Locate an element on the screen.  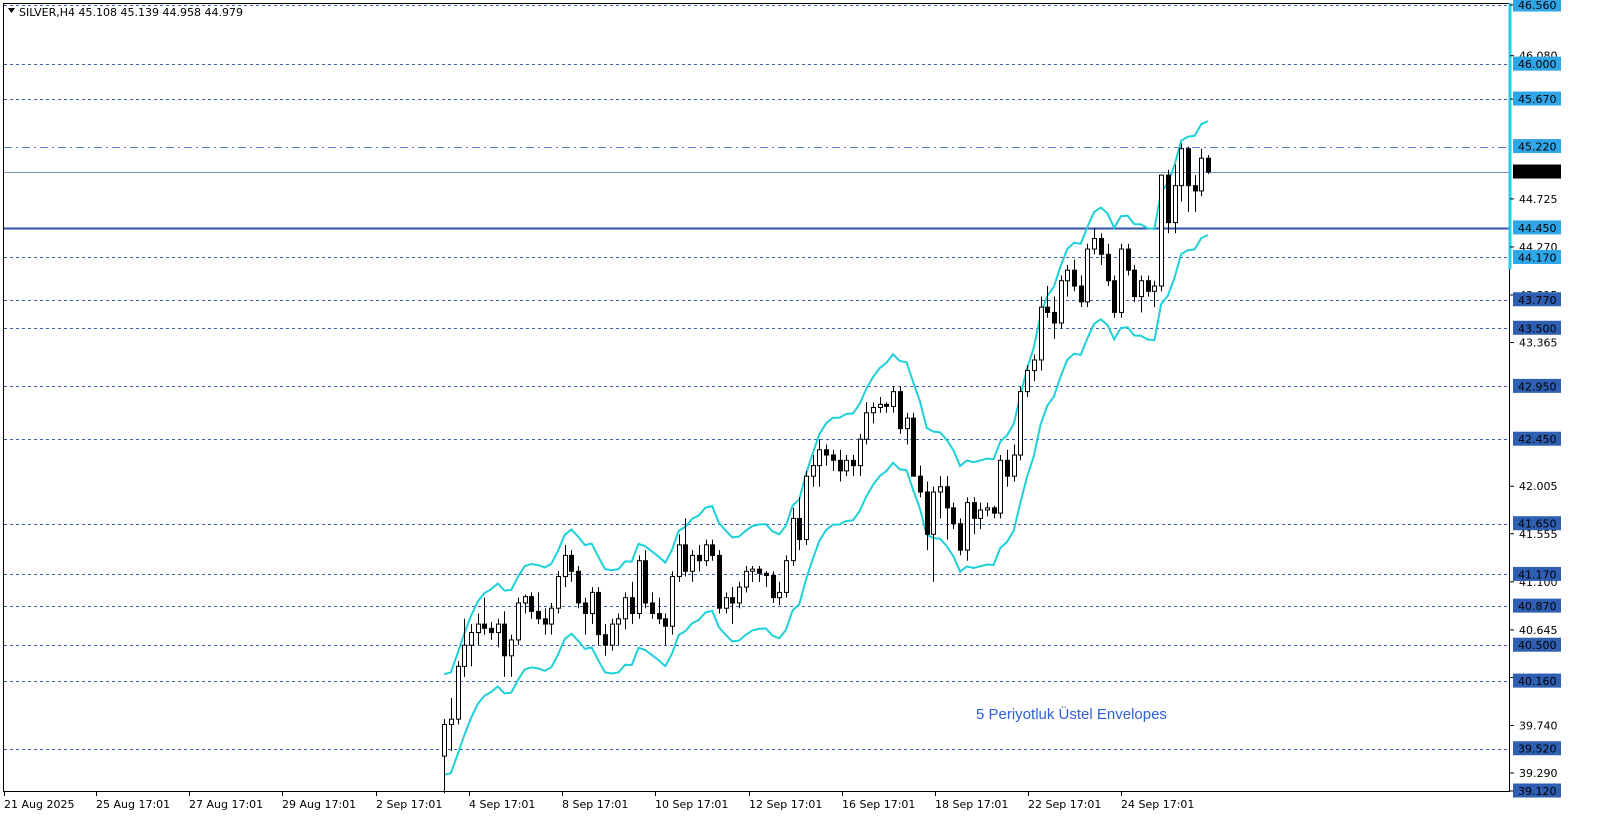
level-price-tag-label: 39.120 is located at coordinates (1537, 791).